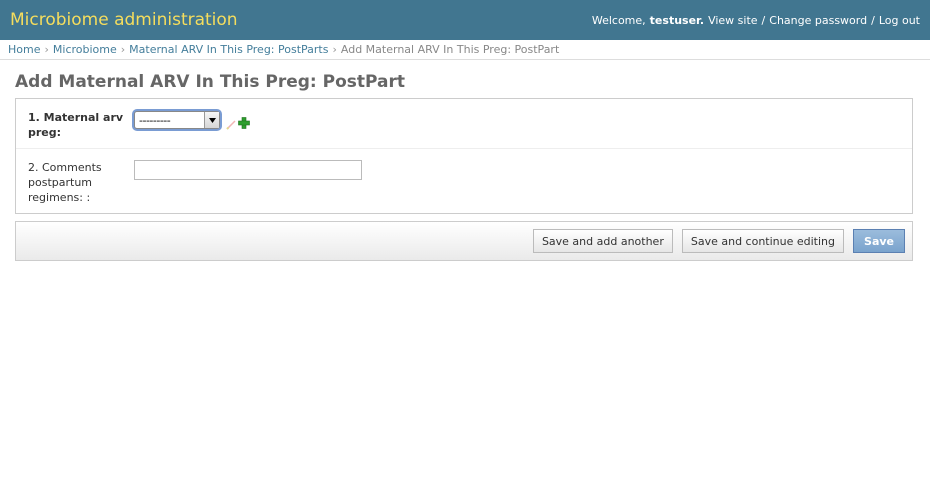 This screenshot has width=930, height=504. I want to click on save-button: Save, so click(879, 241).